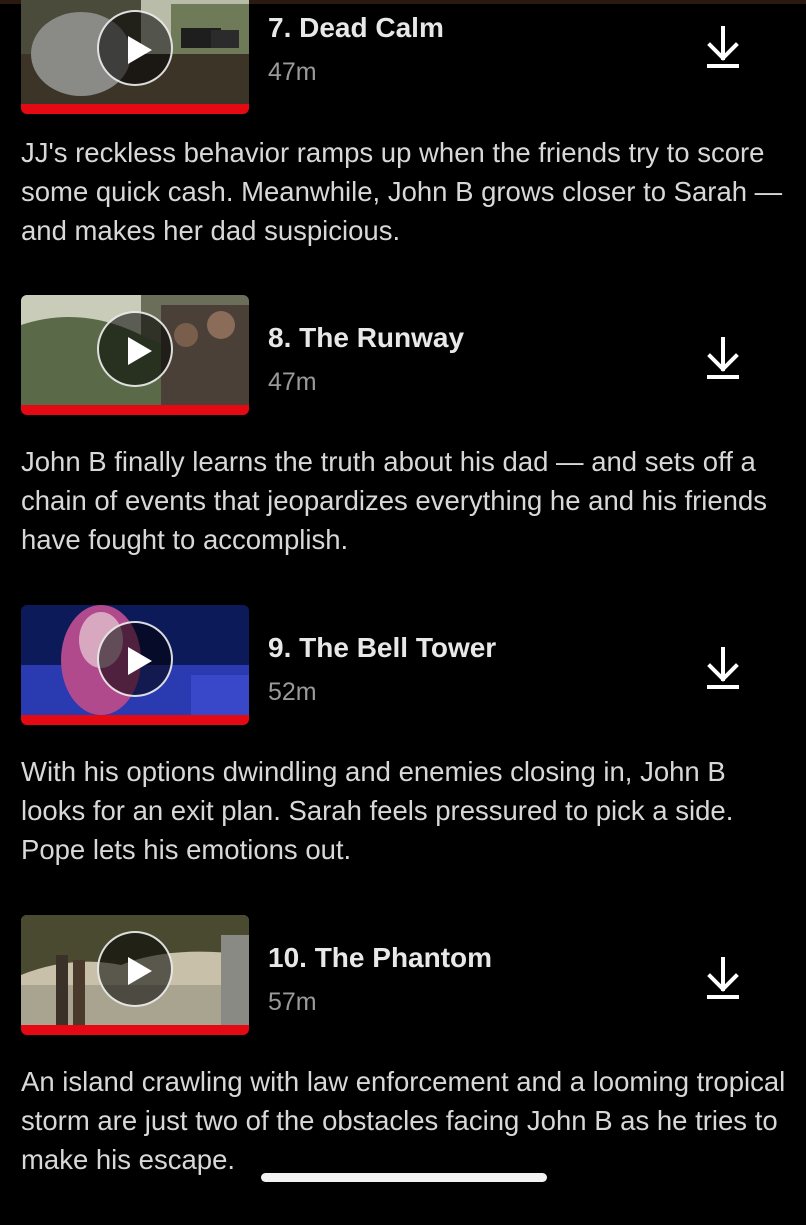 The height and width of the screenshot is (1225, 806). What do you see at coordinates (380, 958) in the screenshot?
I see `episode-title: 10. The Phantom` at bounding box center [380, 958].